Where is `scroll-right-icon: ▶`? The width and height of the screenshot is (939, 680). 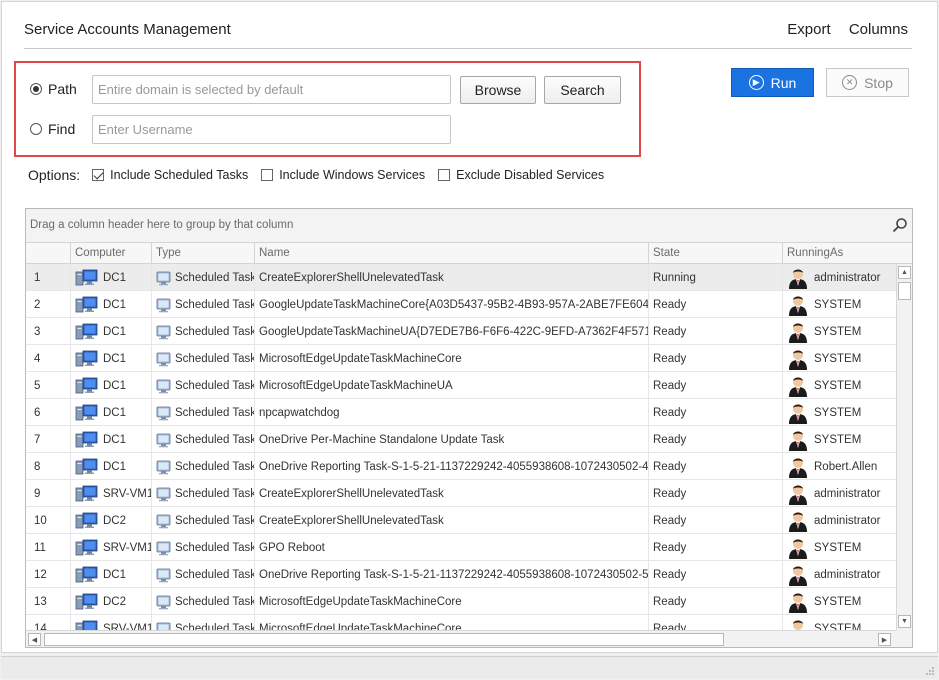 scroll-right-icon: ▶ is located at coordinates (884, 639).